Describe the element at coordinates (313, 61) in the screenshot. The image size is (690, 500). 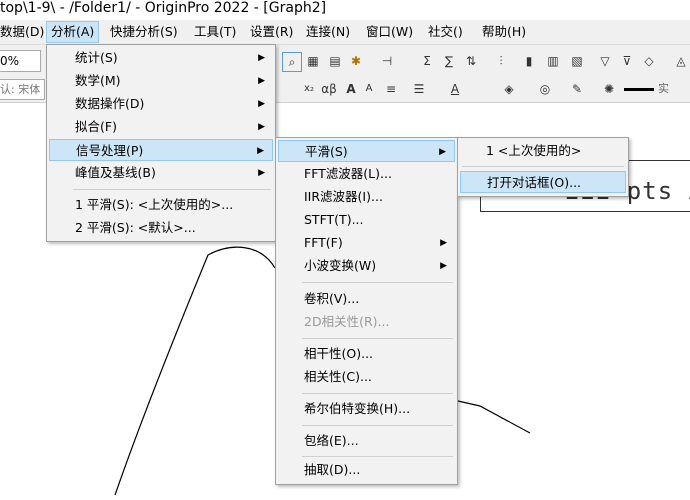
I see `table-icon: ▦` at that location.